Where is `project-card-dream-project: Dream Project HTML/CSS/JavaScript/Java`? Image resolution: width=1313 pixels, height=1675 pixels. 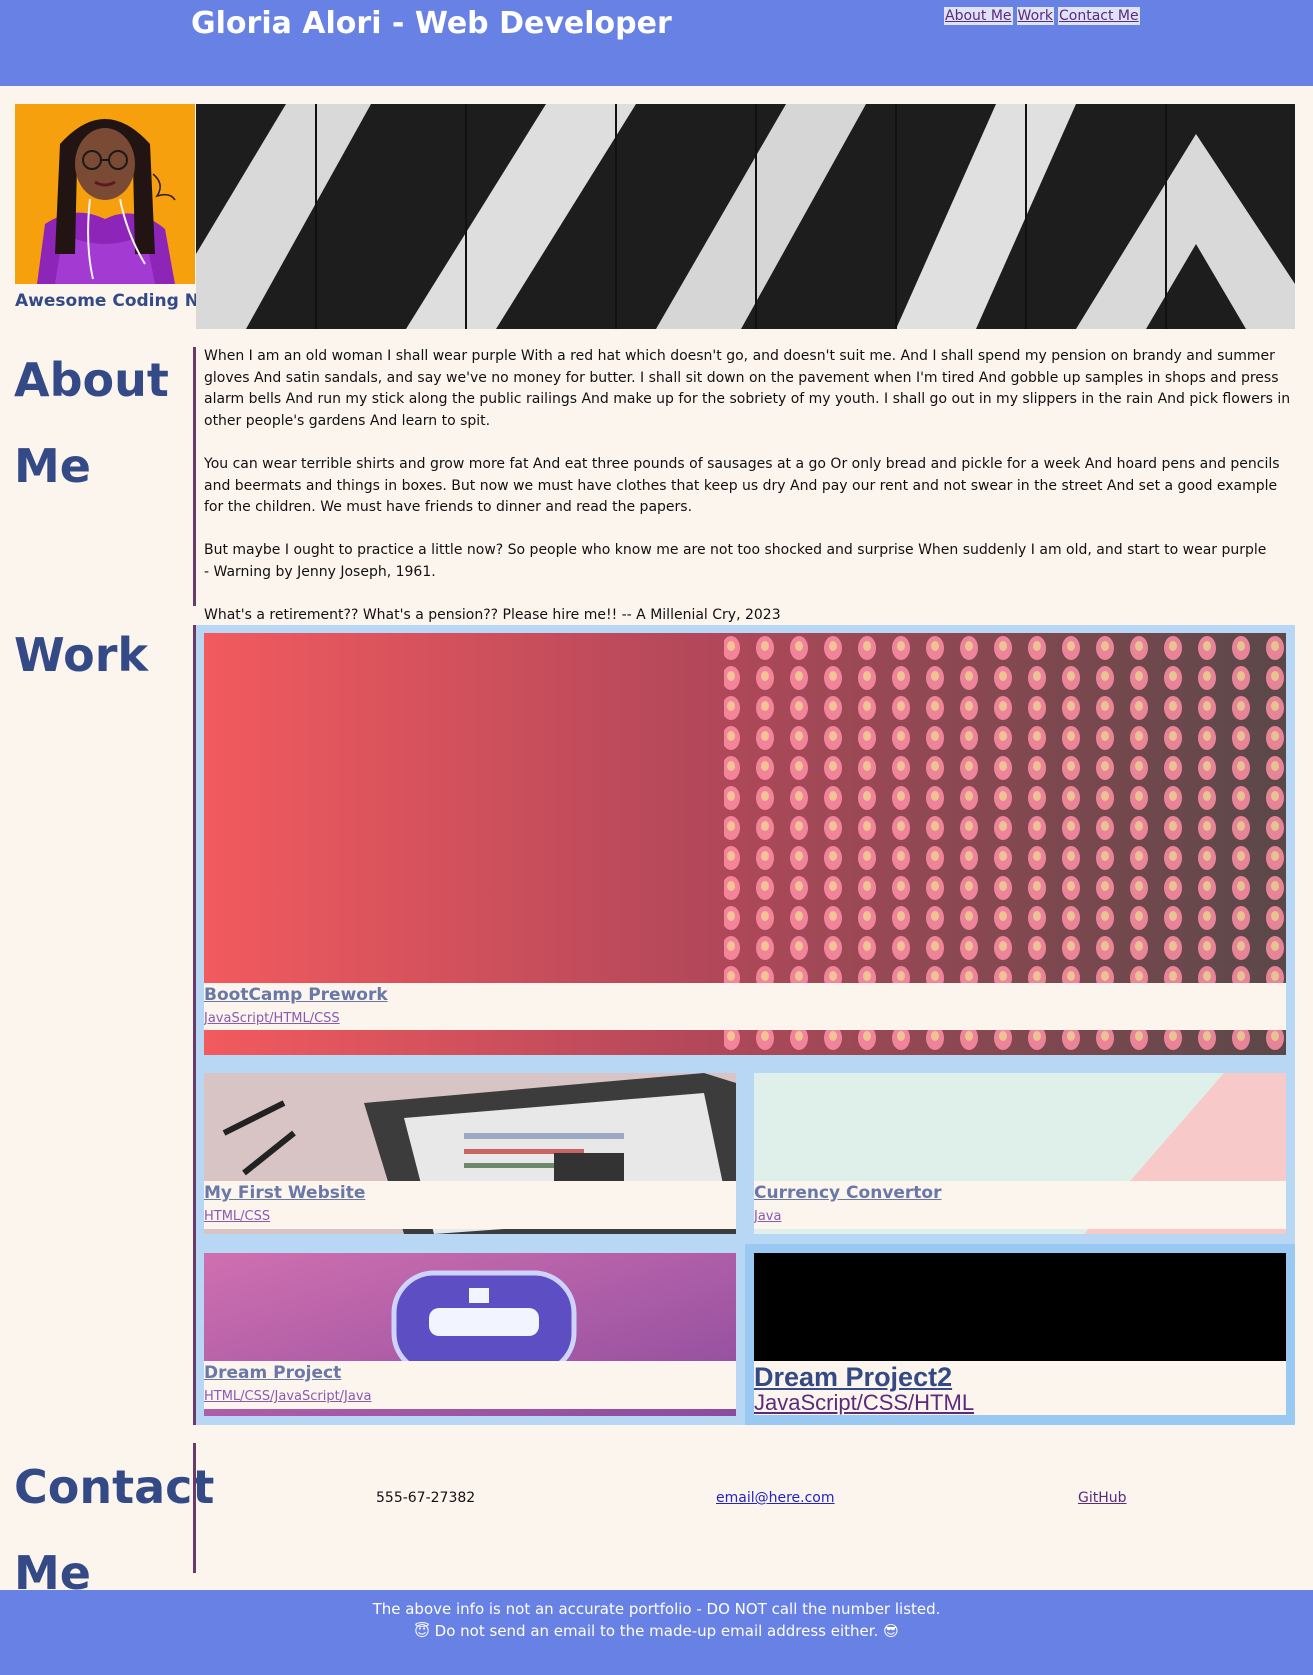 project-card-dream-project: Dream Project HTML/CSS/JavaScript/Java is located at coordinates (470, 1334).